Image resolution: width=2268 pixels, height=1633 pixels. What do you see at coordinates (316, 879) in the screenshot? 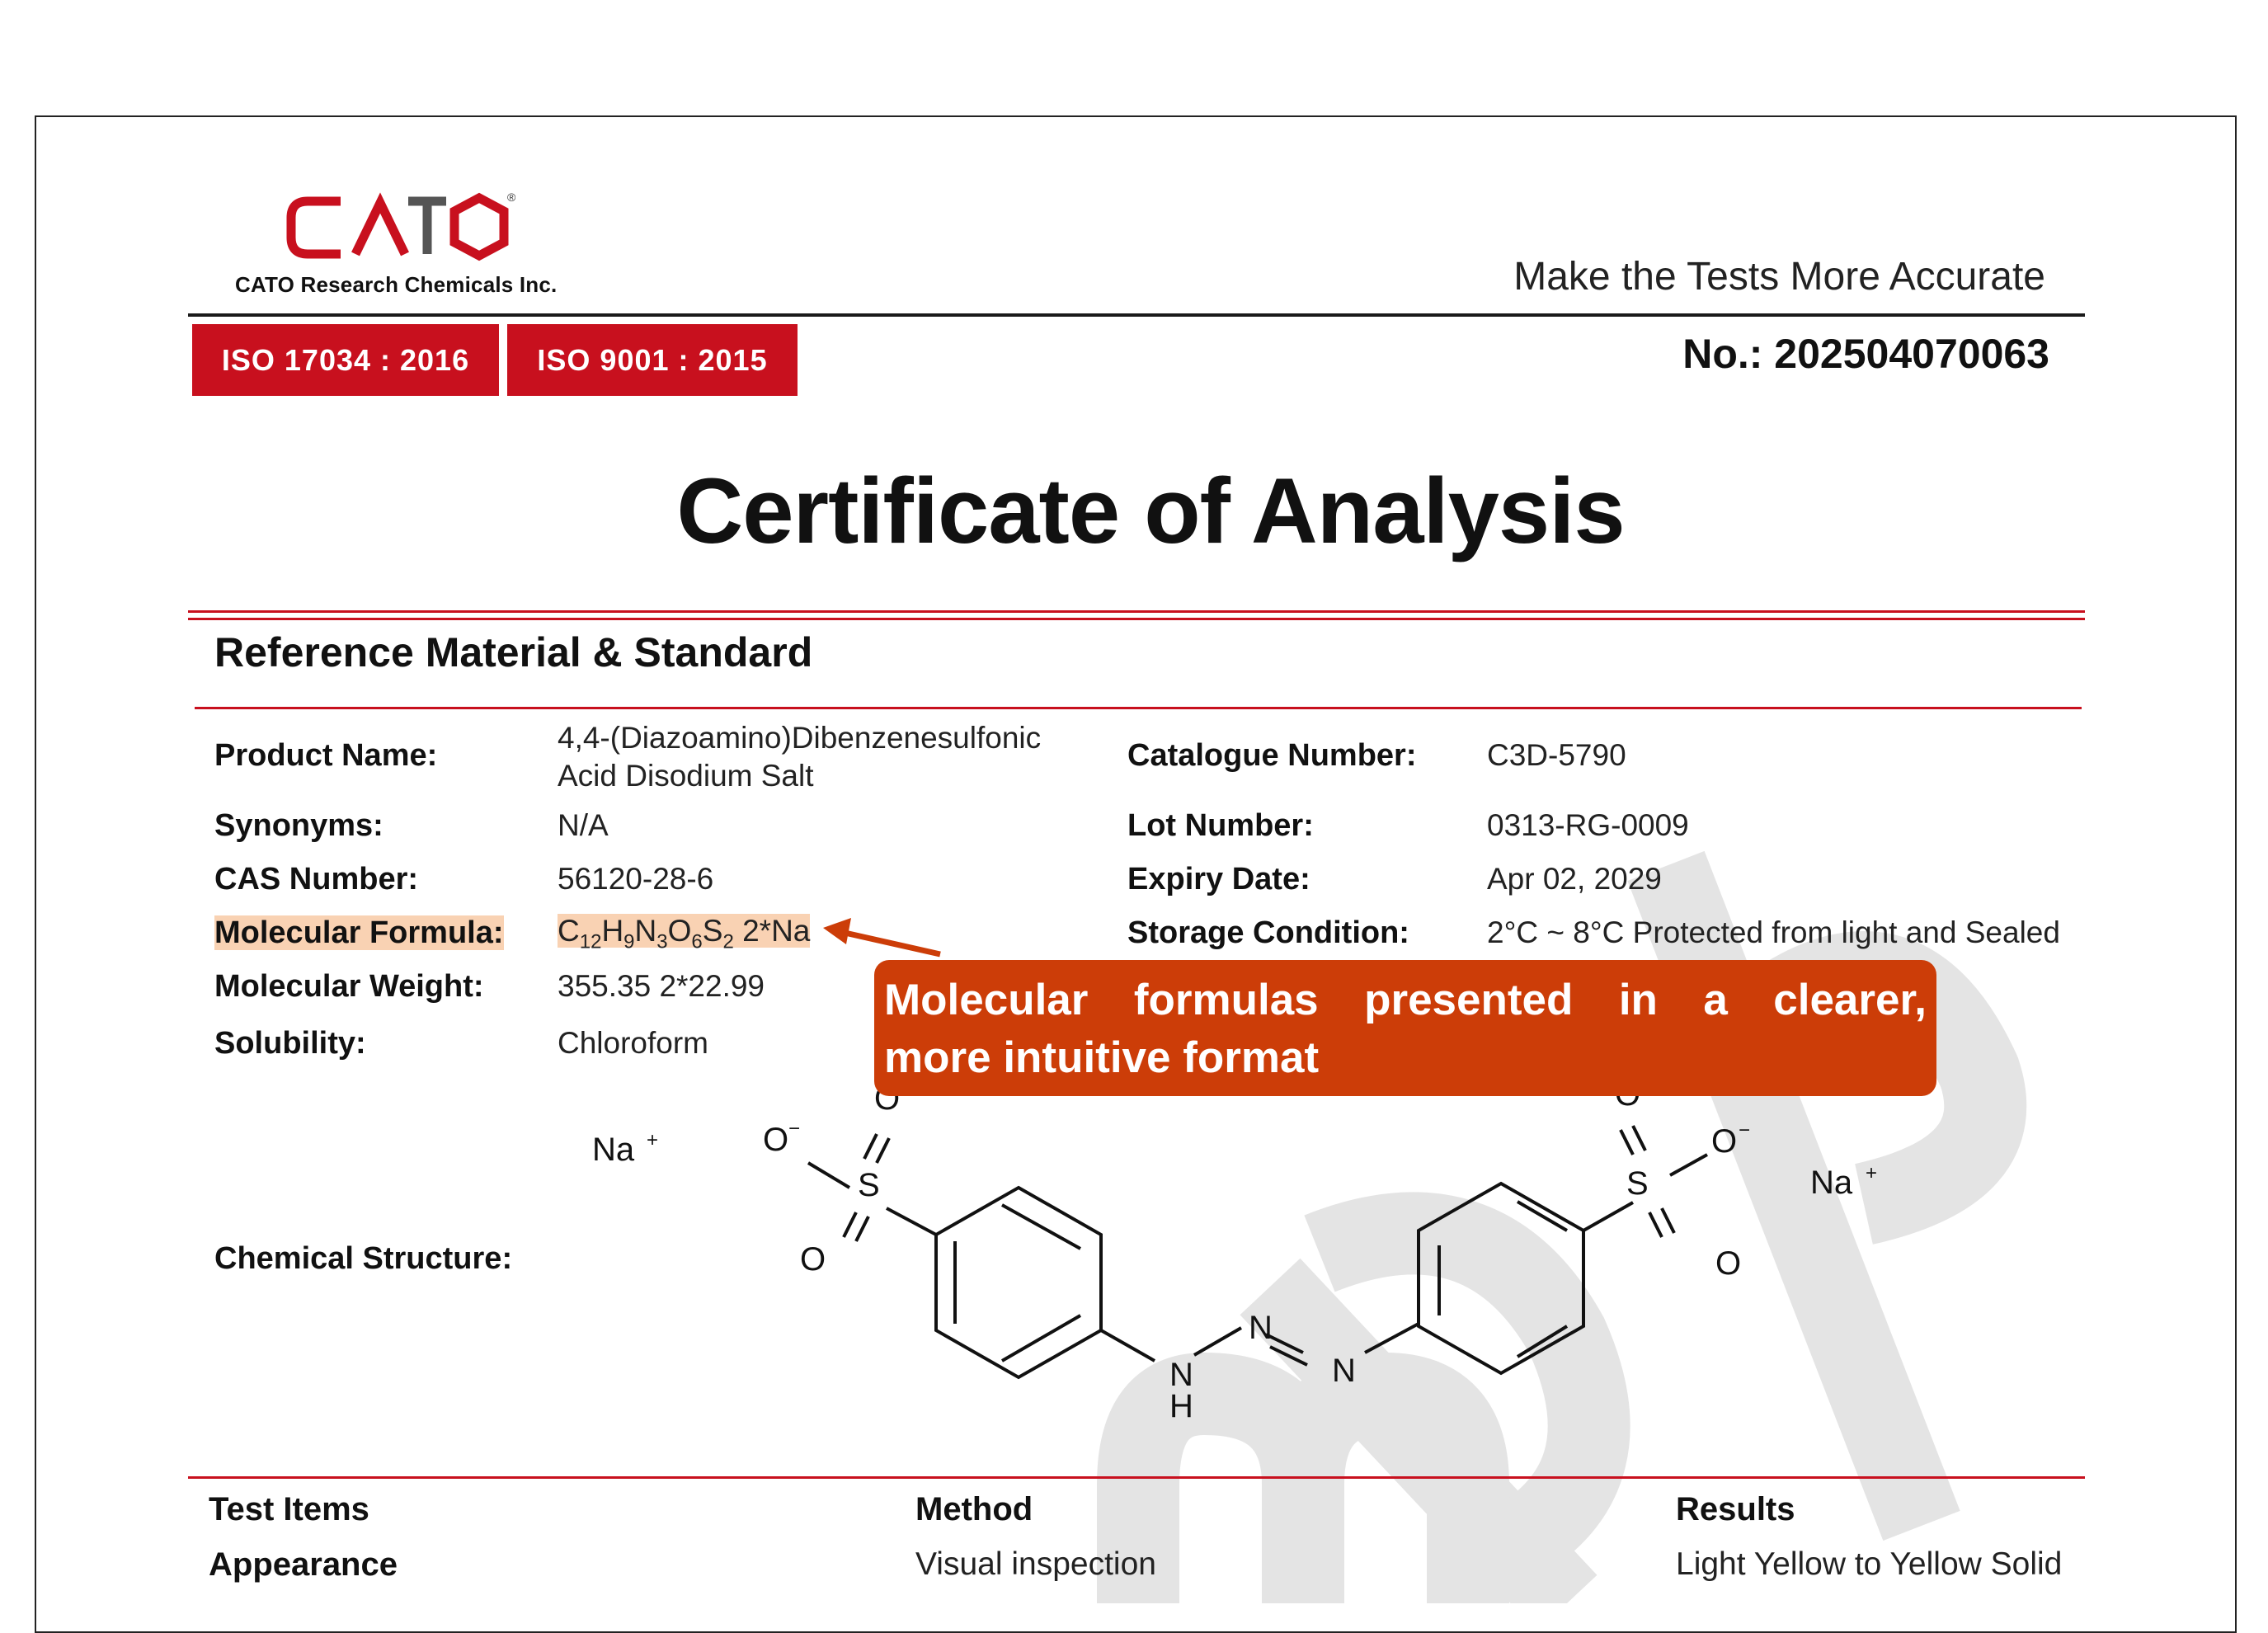
I see `cas-label: CAS Number:` at bounding box center [316, 879].